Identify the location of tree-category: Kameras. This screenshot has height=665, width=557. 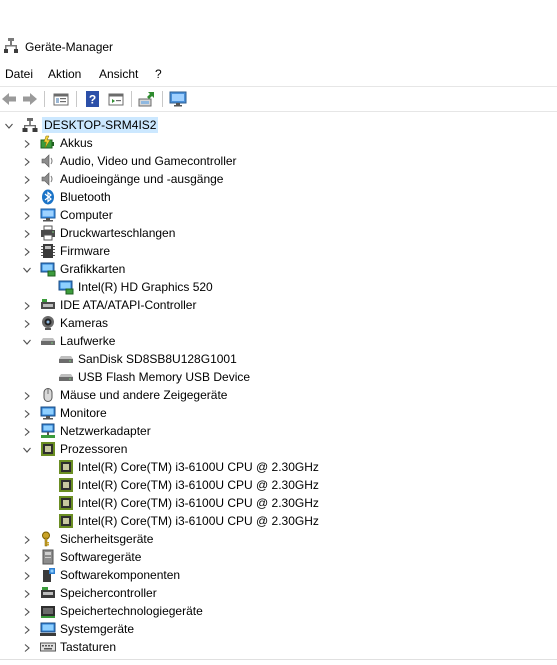
(65, 323).